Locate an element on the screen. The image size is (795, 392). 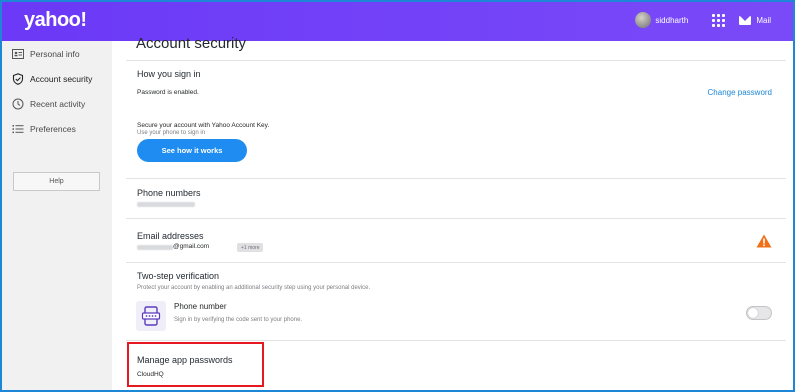
sidebar-item-label: Preferences is located at coordinates (53, 128).